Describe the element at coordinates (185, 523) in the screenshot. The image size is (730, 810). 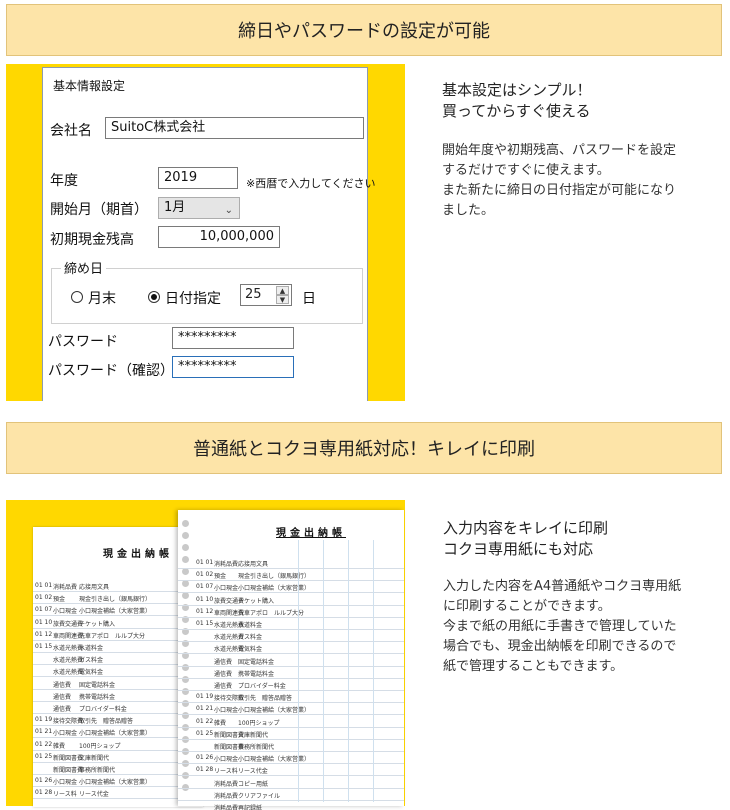
I see `binder-ring` at that location.